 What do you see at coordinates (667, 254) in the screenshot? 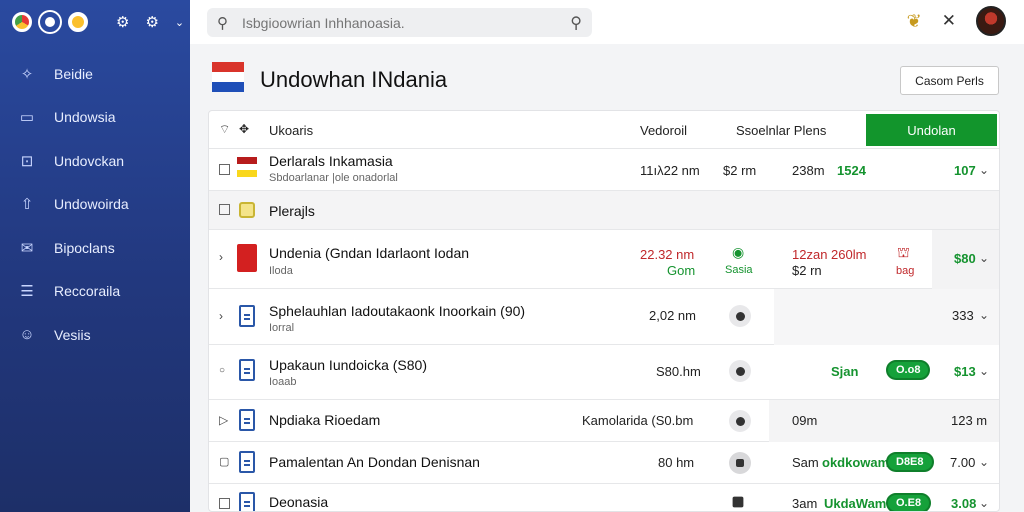
I see `size-text: 22.32 nm` at bounding box center [667, 254].